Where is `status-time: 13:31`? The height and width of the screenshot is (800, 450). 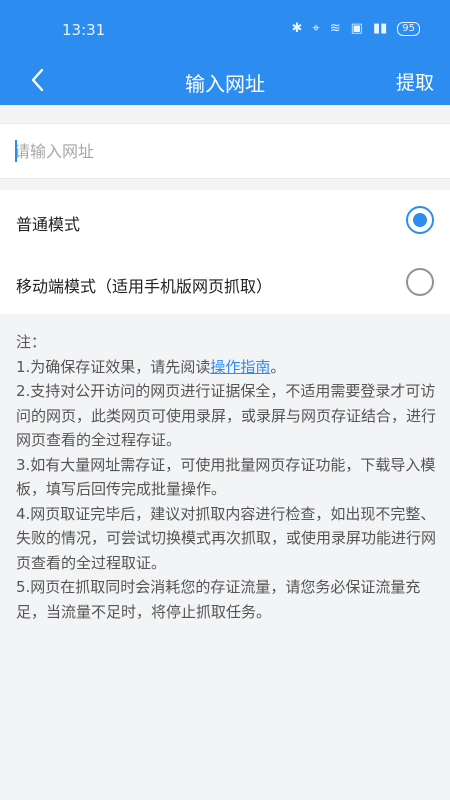
status-time: 13:31 is located at coordinates (84, 30).